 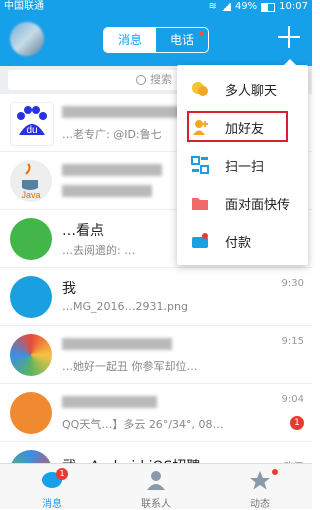 What do you see at coordinates (251, 91) in the screenshot?
I see `menu-label: 多人聊天` at bounding box center [251, 91].